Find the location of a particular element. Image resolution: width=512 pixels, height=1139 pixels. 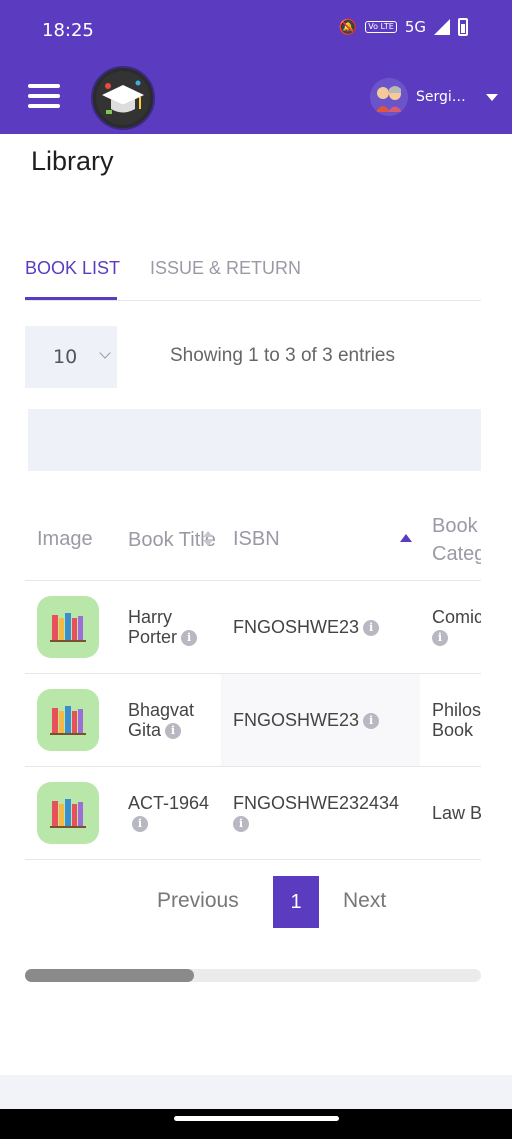

page-1-button: 1 is located at coordinates (296, 902).